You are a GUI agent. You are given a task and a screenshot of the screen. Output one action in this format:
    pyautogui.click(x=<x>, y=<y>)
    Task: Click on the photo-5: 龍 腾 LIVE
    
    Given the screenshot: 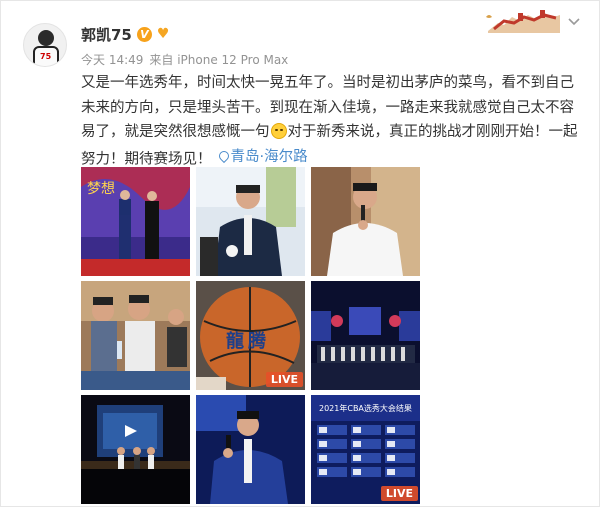 What is the action you would take?
    pyautogui.click(x=250, y=335)
    